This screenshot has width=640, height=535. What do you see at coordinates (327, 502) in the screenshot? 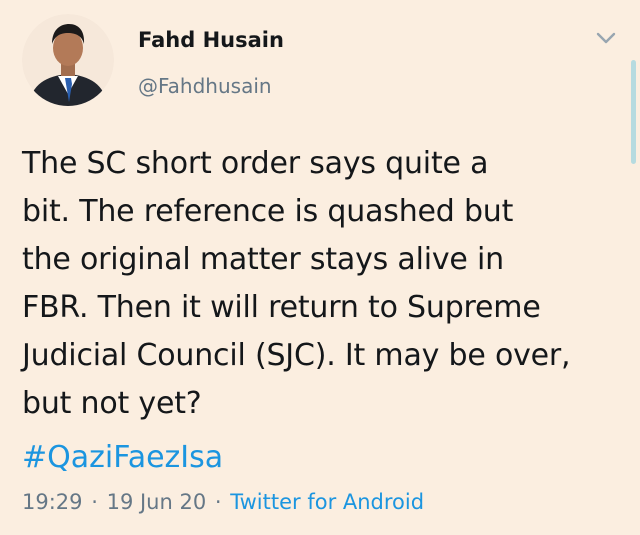
I see `tweet-source-link: Twitter for Android` at bounding box center [327, 502].